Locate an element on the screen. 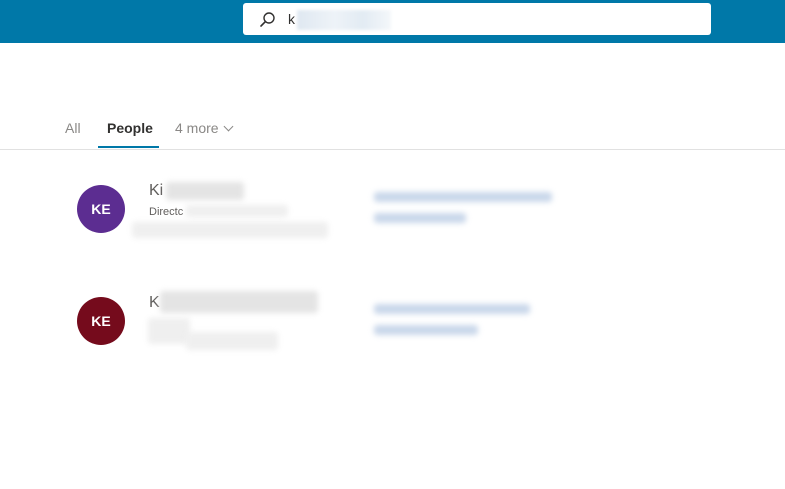 This screenshot has width=785, height=489. tab-bar: All People 4 more is located at coordinates (392, 131).